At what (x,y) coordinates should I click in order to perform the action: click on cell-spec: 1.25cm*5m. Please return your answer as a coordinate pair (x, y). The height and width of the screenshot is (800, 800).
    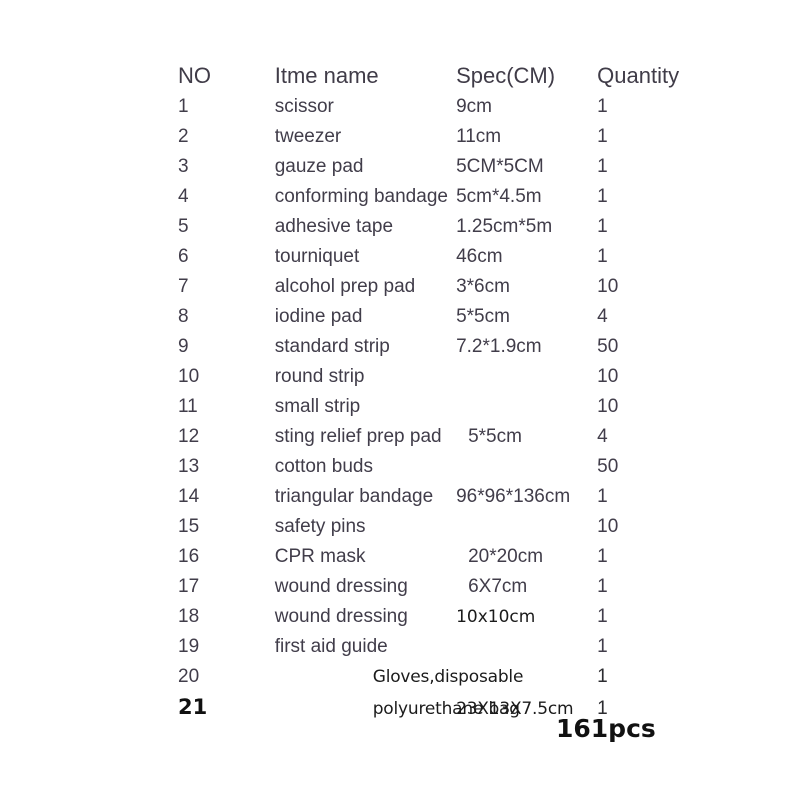
    Looking at the image, I should click on (504, 226).